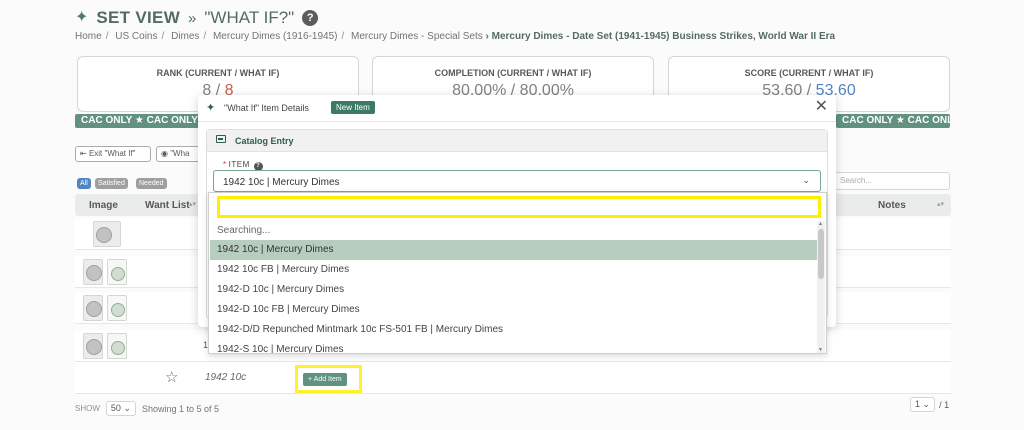 The image size is (1024, 430). What do you see at coordinates (517, 141) in the screenshot?
I see `catalog-entry-header: Catalog Entry` at bounding box center [517, 141].